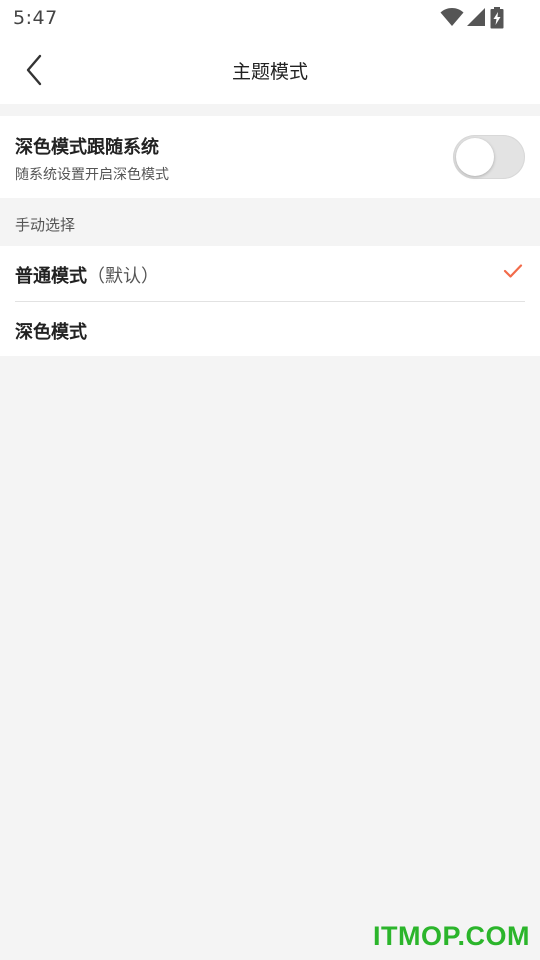  What do you see at coordinates (35, 18) in the screenshot?
I see `status-time: 5:47` at bounding box center [35, 18].